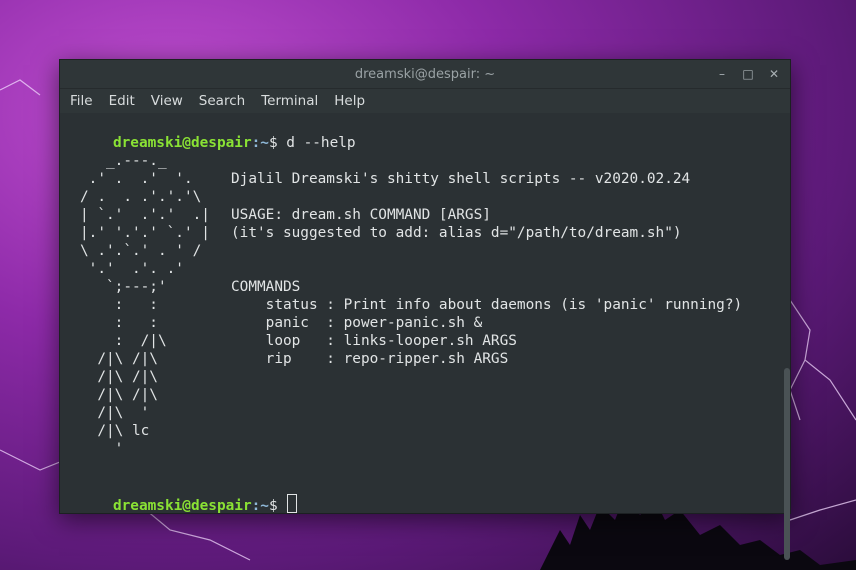  What do you see at coordinates (370, 359) in the screenshot?
I see `command-entry: rip : repo-ripper.sh ARGS` at bounding box center [370, 359].